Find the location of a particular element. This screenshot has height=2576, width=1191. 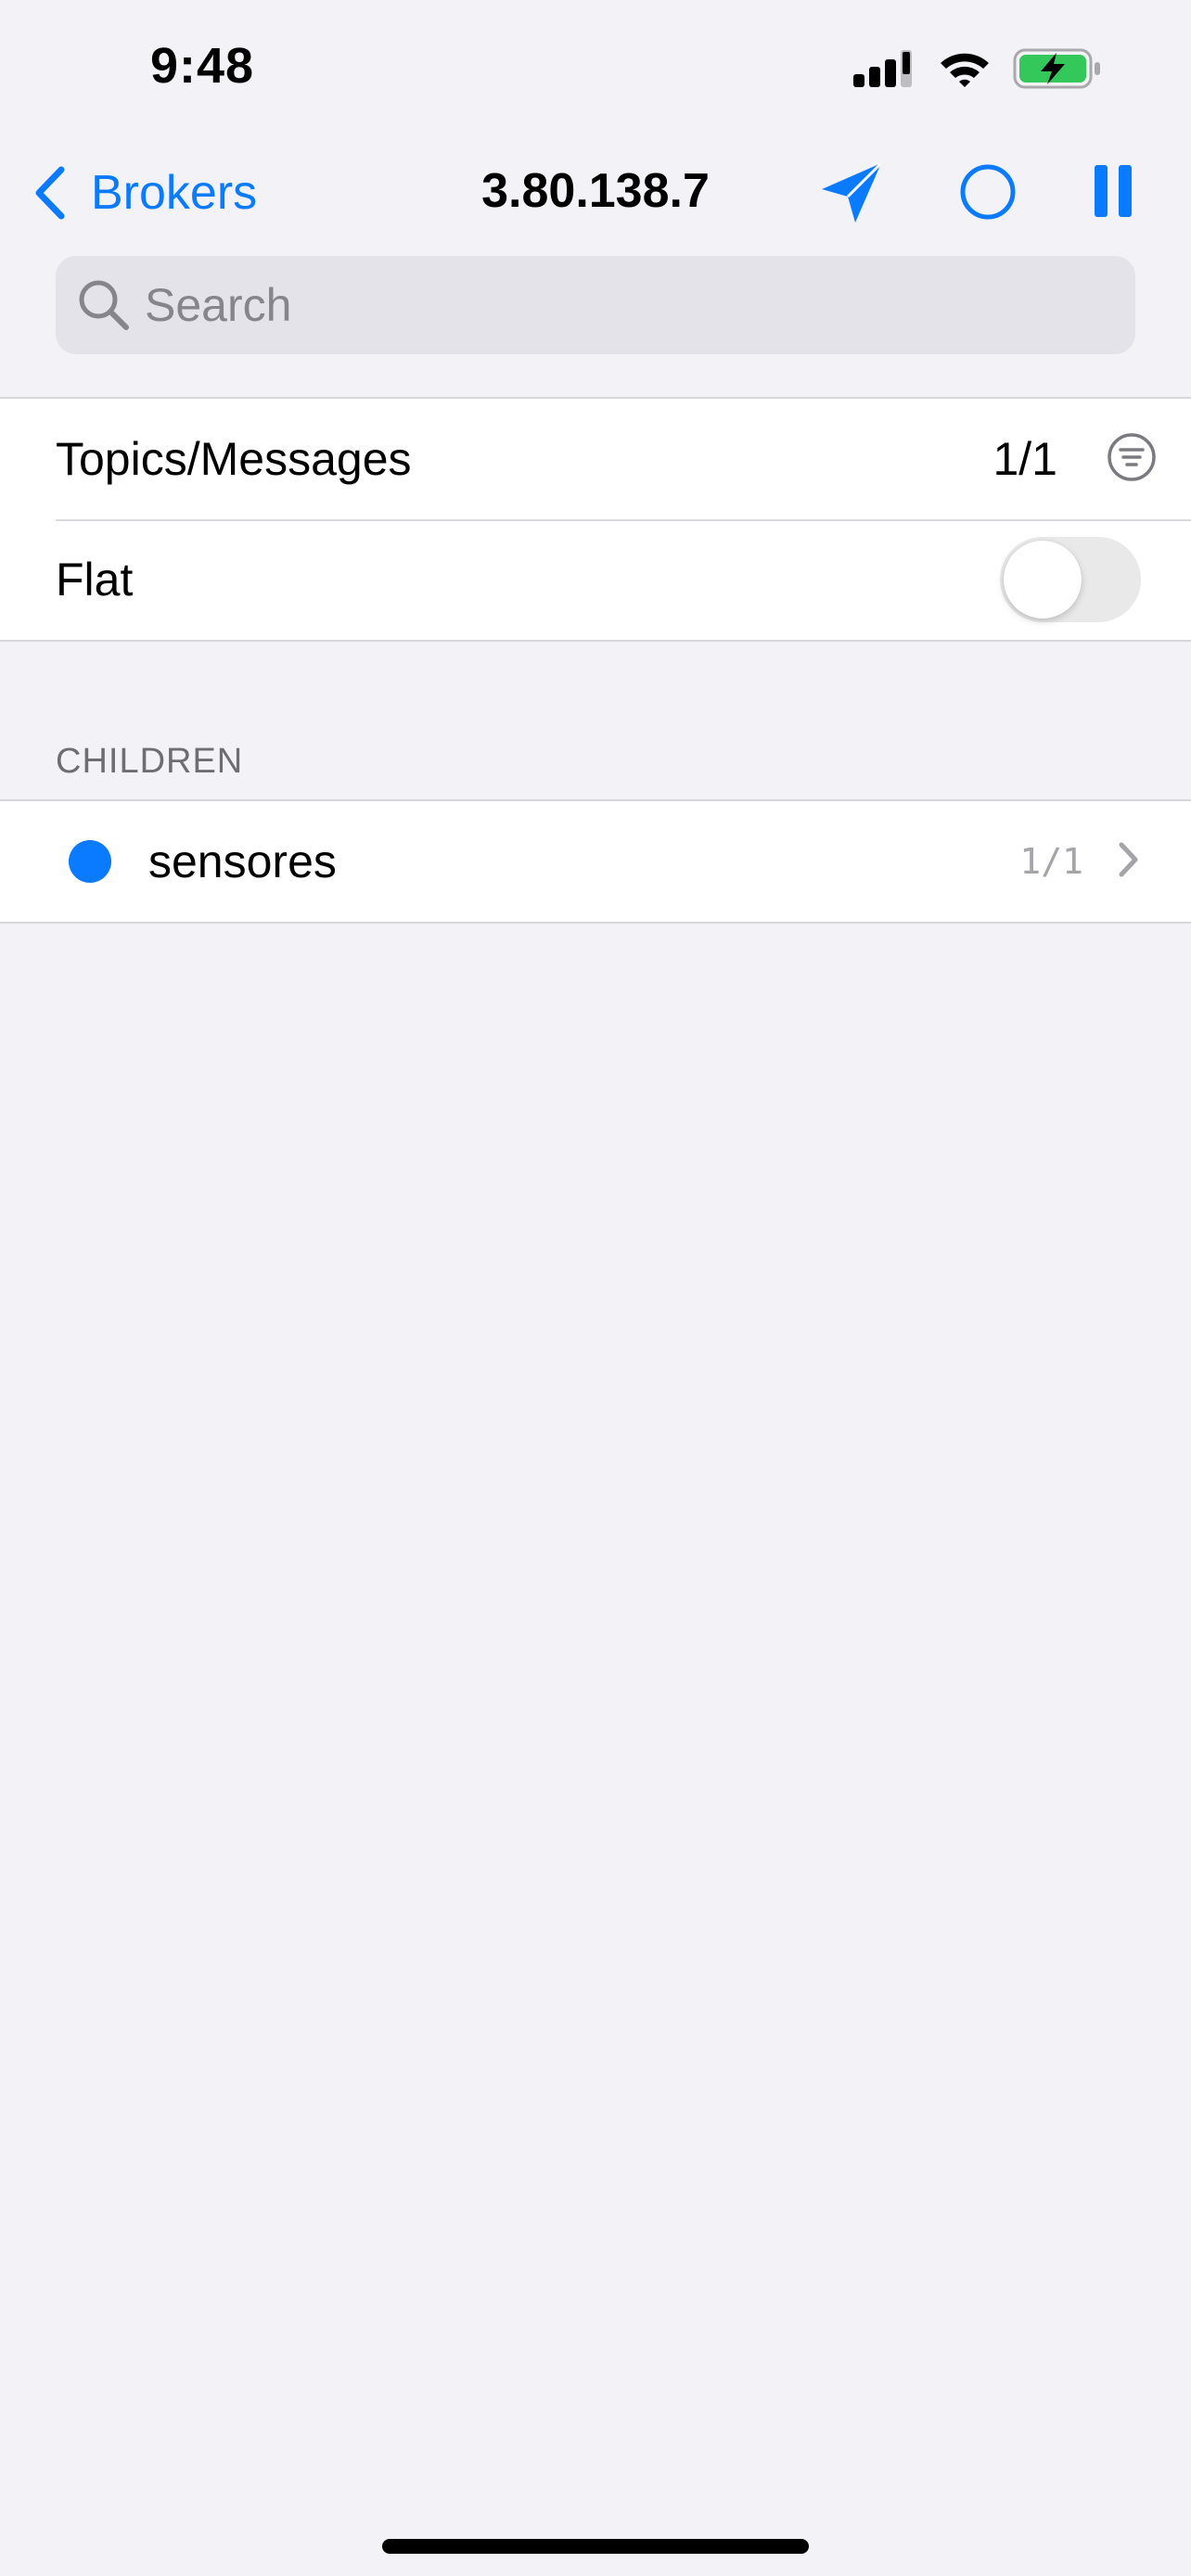

wifi-icon is located at coordinates (964, 71).